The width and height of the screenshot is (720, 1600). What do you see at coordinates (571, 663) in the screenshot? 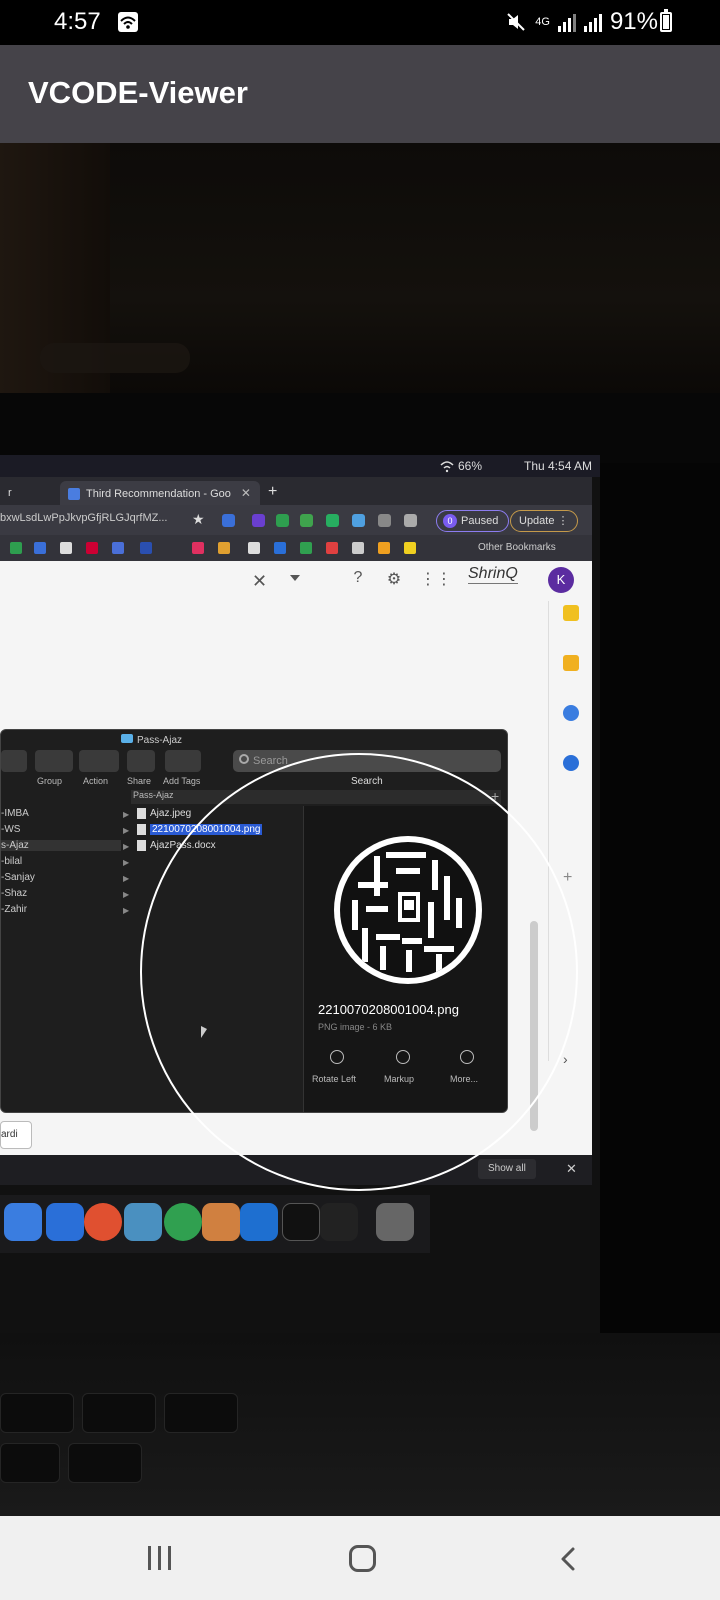
I see `keep-icon` at bounding box center [571, 663].